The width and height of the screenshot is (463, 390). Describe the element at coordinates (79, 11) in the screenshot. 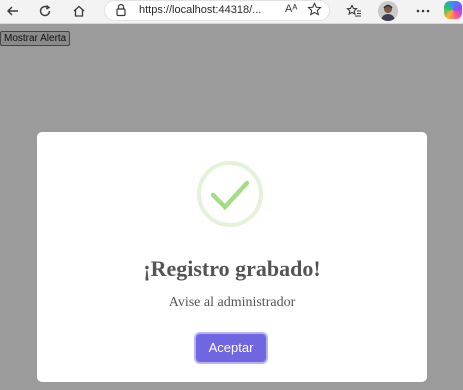

I see `home-icon` at that location.